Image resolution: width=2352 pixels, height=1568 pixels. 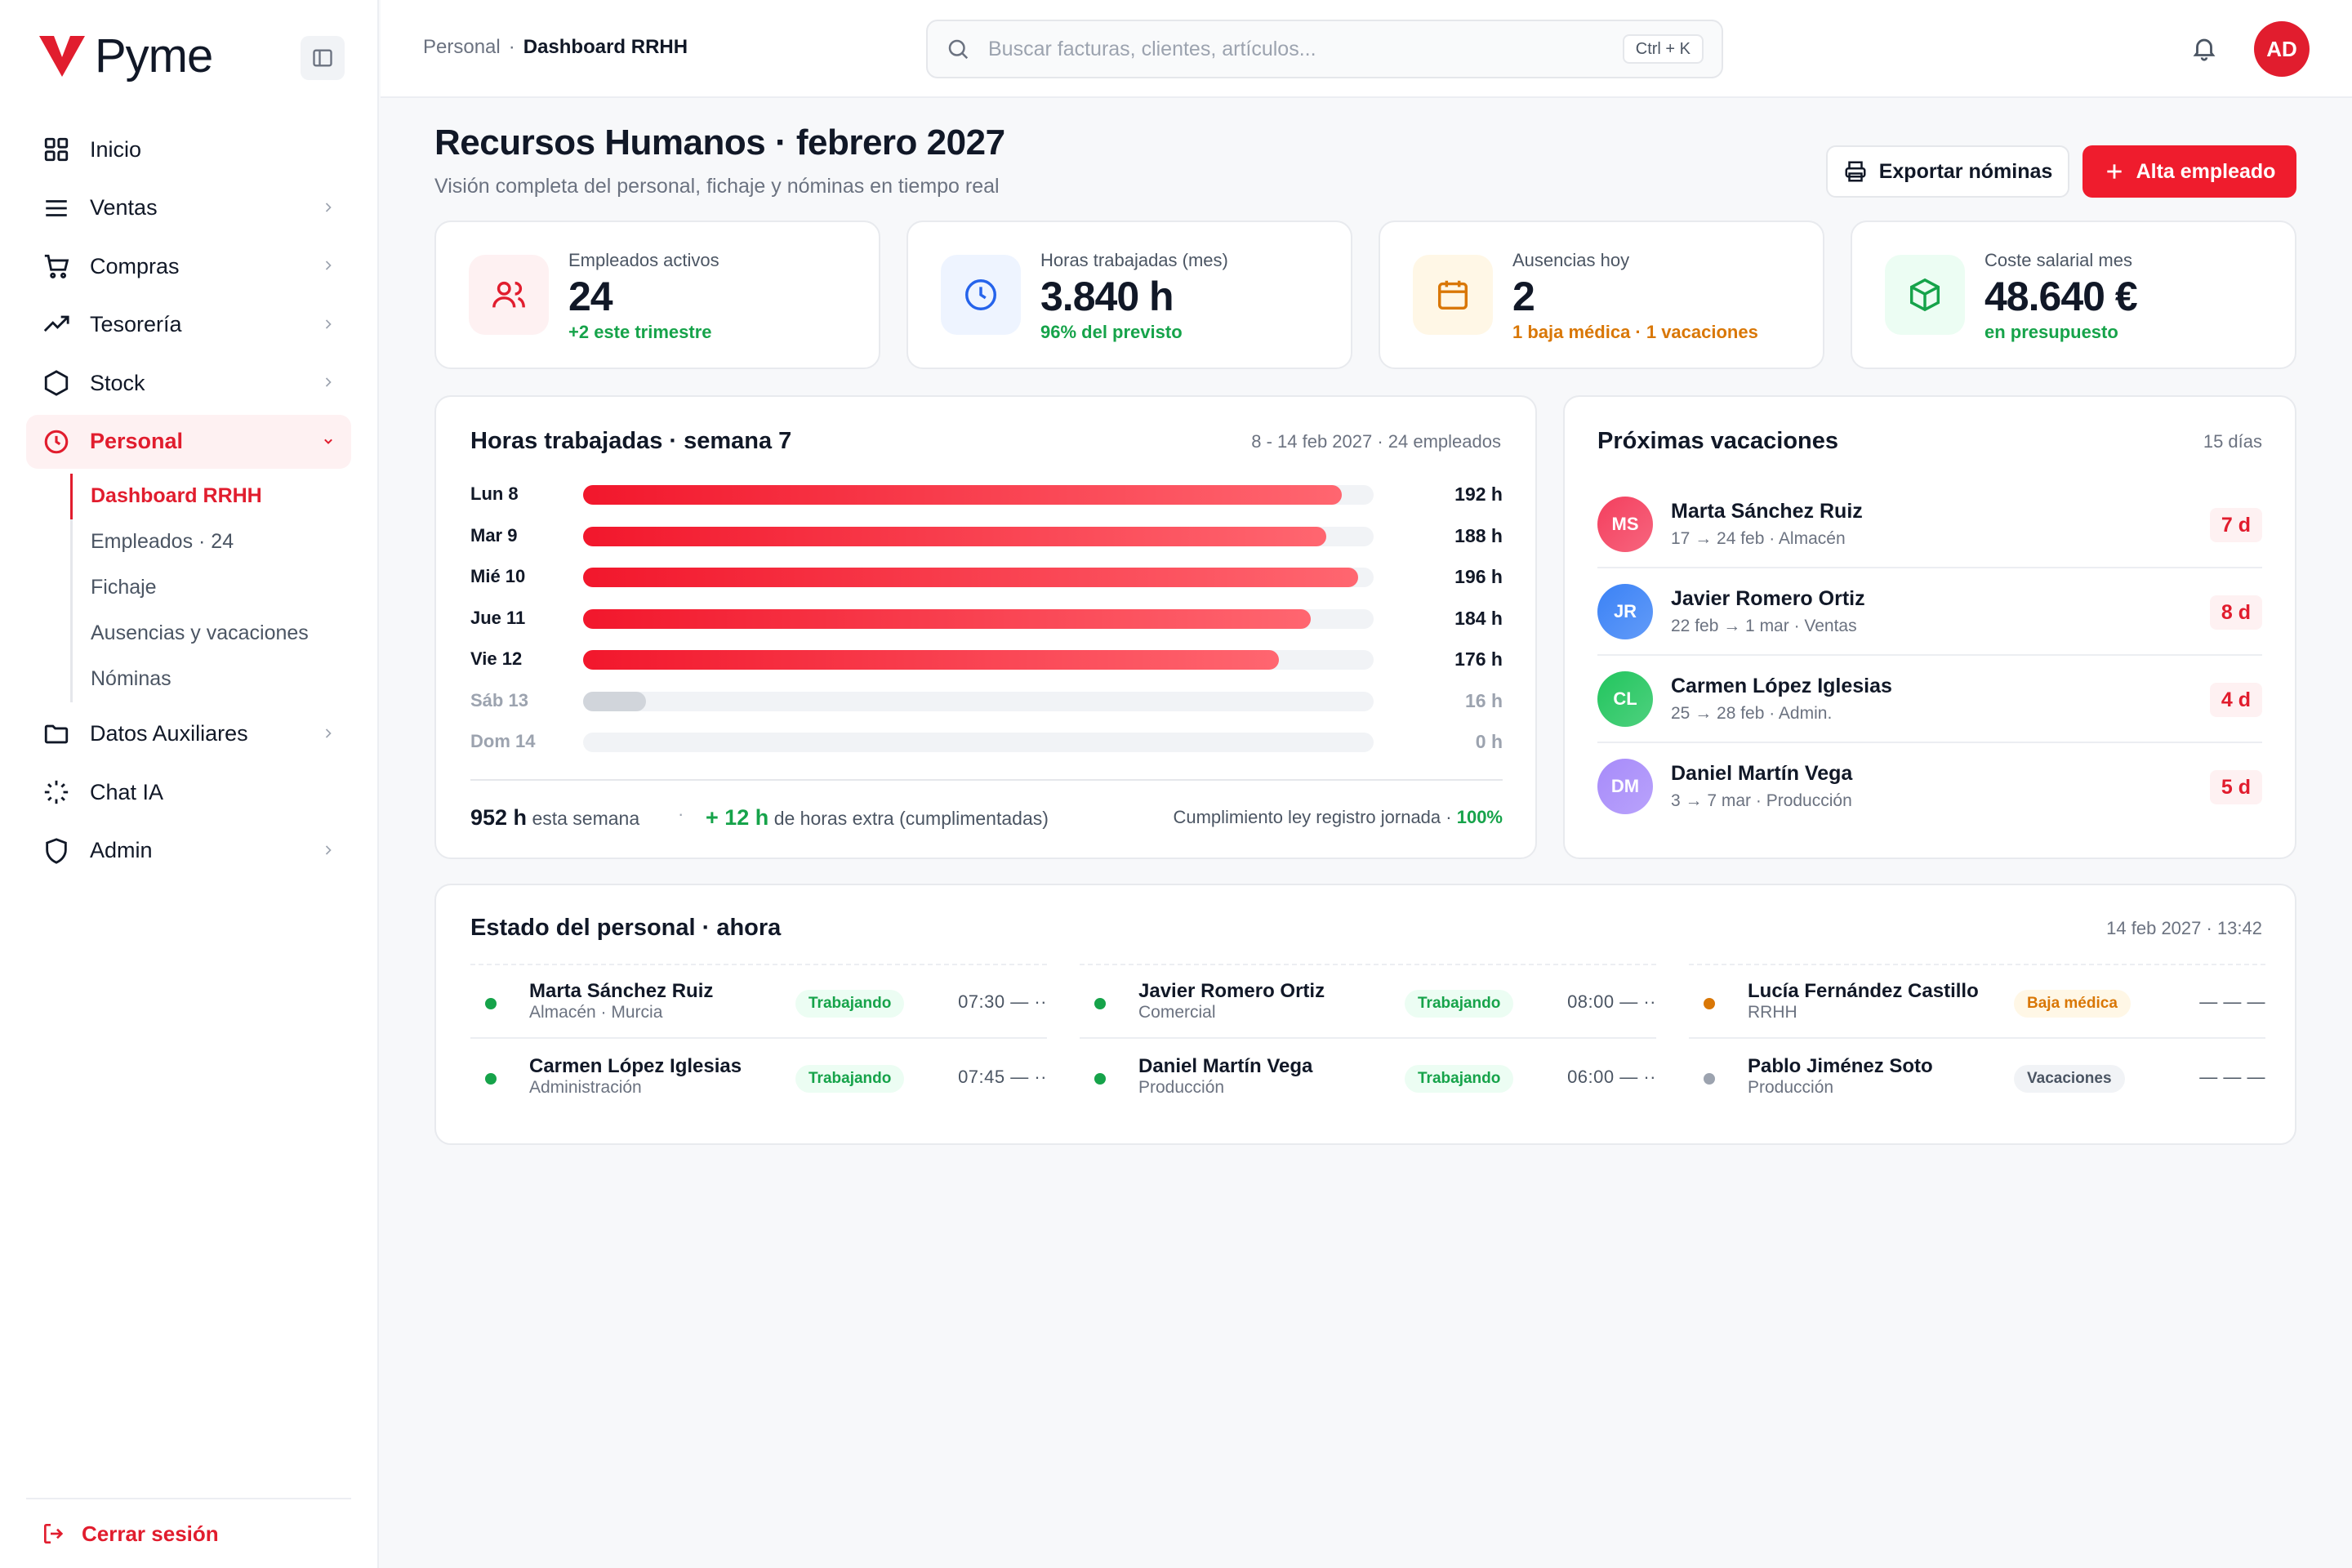 What do you see at coordinates (56, 734) in the screenshot?
I see `folder-icon` at bounding box center [56, 734].